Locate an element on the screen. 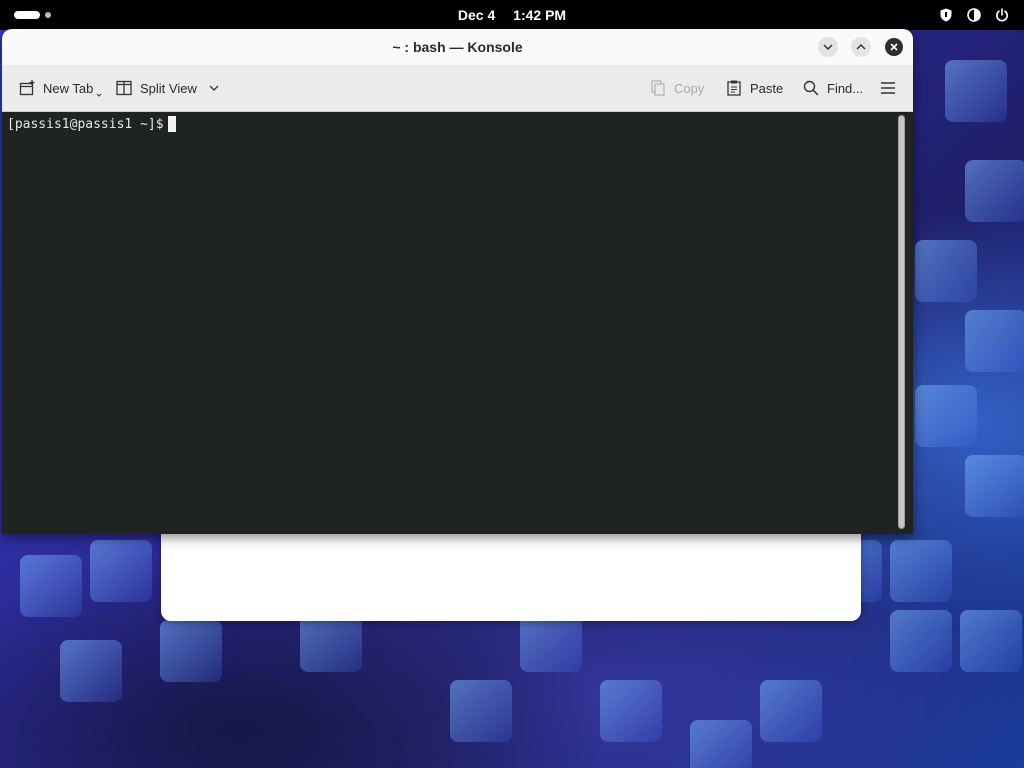 This screenshot has height=768, width=1024. copy-icon is located at coordinates (658, 88).